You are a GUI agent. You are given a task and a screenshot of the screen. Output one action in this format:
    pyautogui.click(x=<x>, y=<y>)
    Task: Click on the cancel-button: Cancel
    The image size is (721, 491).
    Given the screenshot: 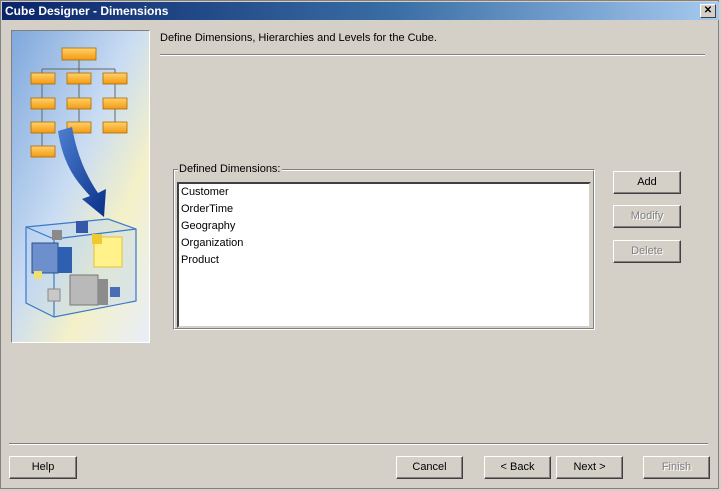 What is the action you would take?
    pyautogui.click(x=429, y=467)
    